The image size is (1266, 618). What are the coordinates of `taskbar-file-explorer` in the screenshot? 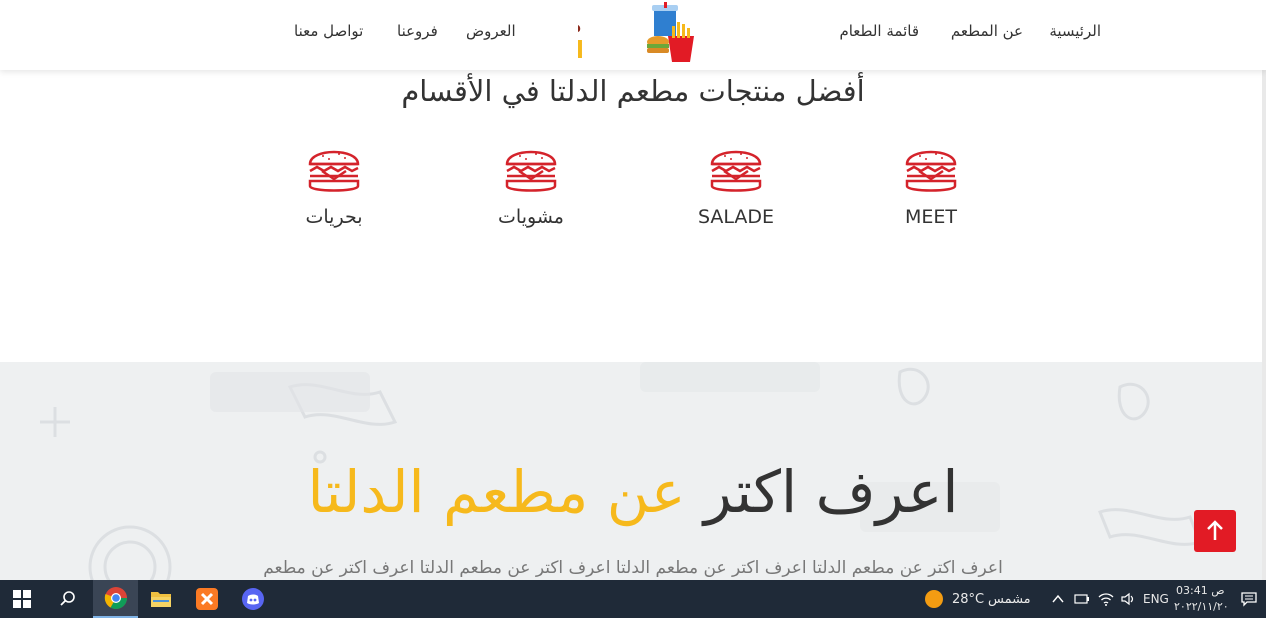 It's located at (161, 599).